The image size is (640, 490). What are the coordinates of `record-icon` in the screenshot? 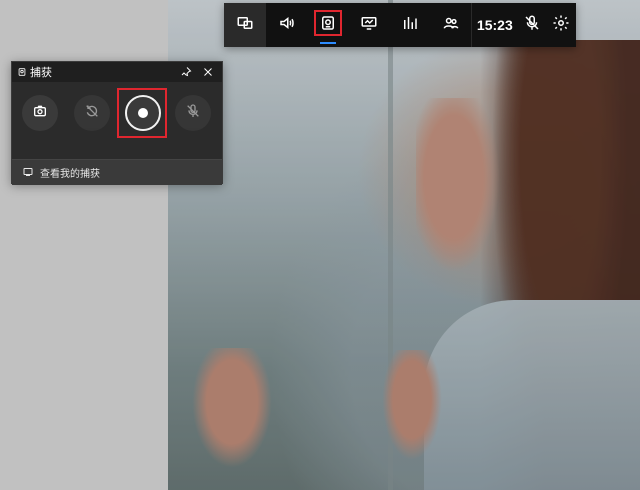 It's located at (143, 113).